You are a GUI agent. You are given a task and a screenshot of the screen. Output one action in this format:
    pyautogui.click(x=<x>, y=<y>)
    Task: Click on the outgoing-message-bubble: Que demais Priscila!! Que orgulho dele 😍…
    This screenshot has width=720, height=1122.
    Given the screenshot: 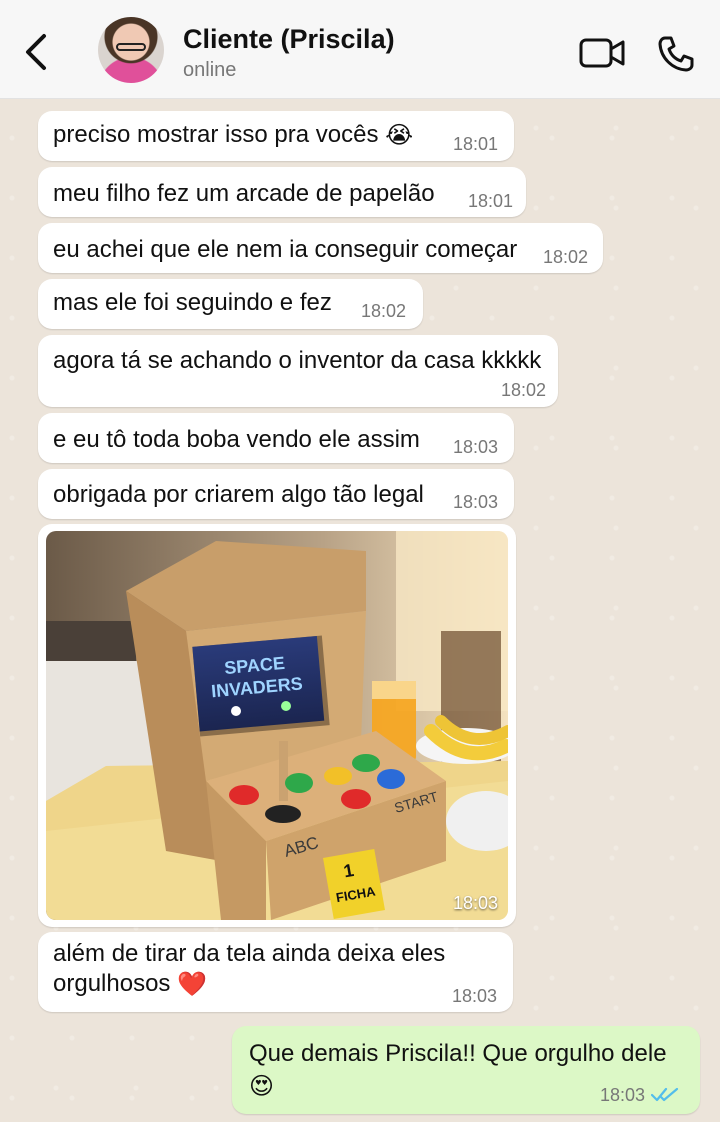 What is the action you would take?
    pyautogui.click(x=466, y=1070)
    